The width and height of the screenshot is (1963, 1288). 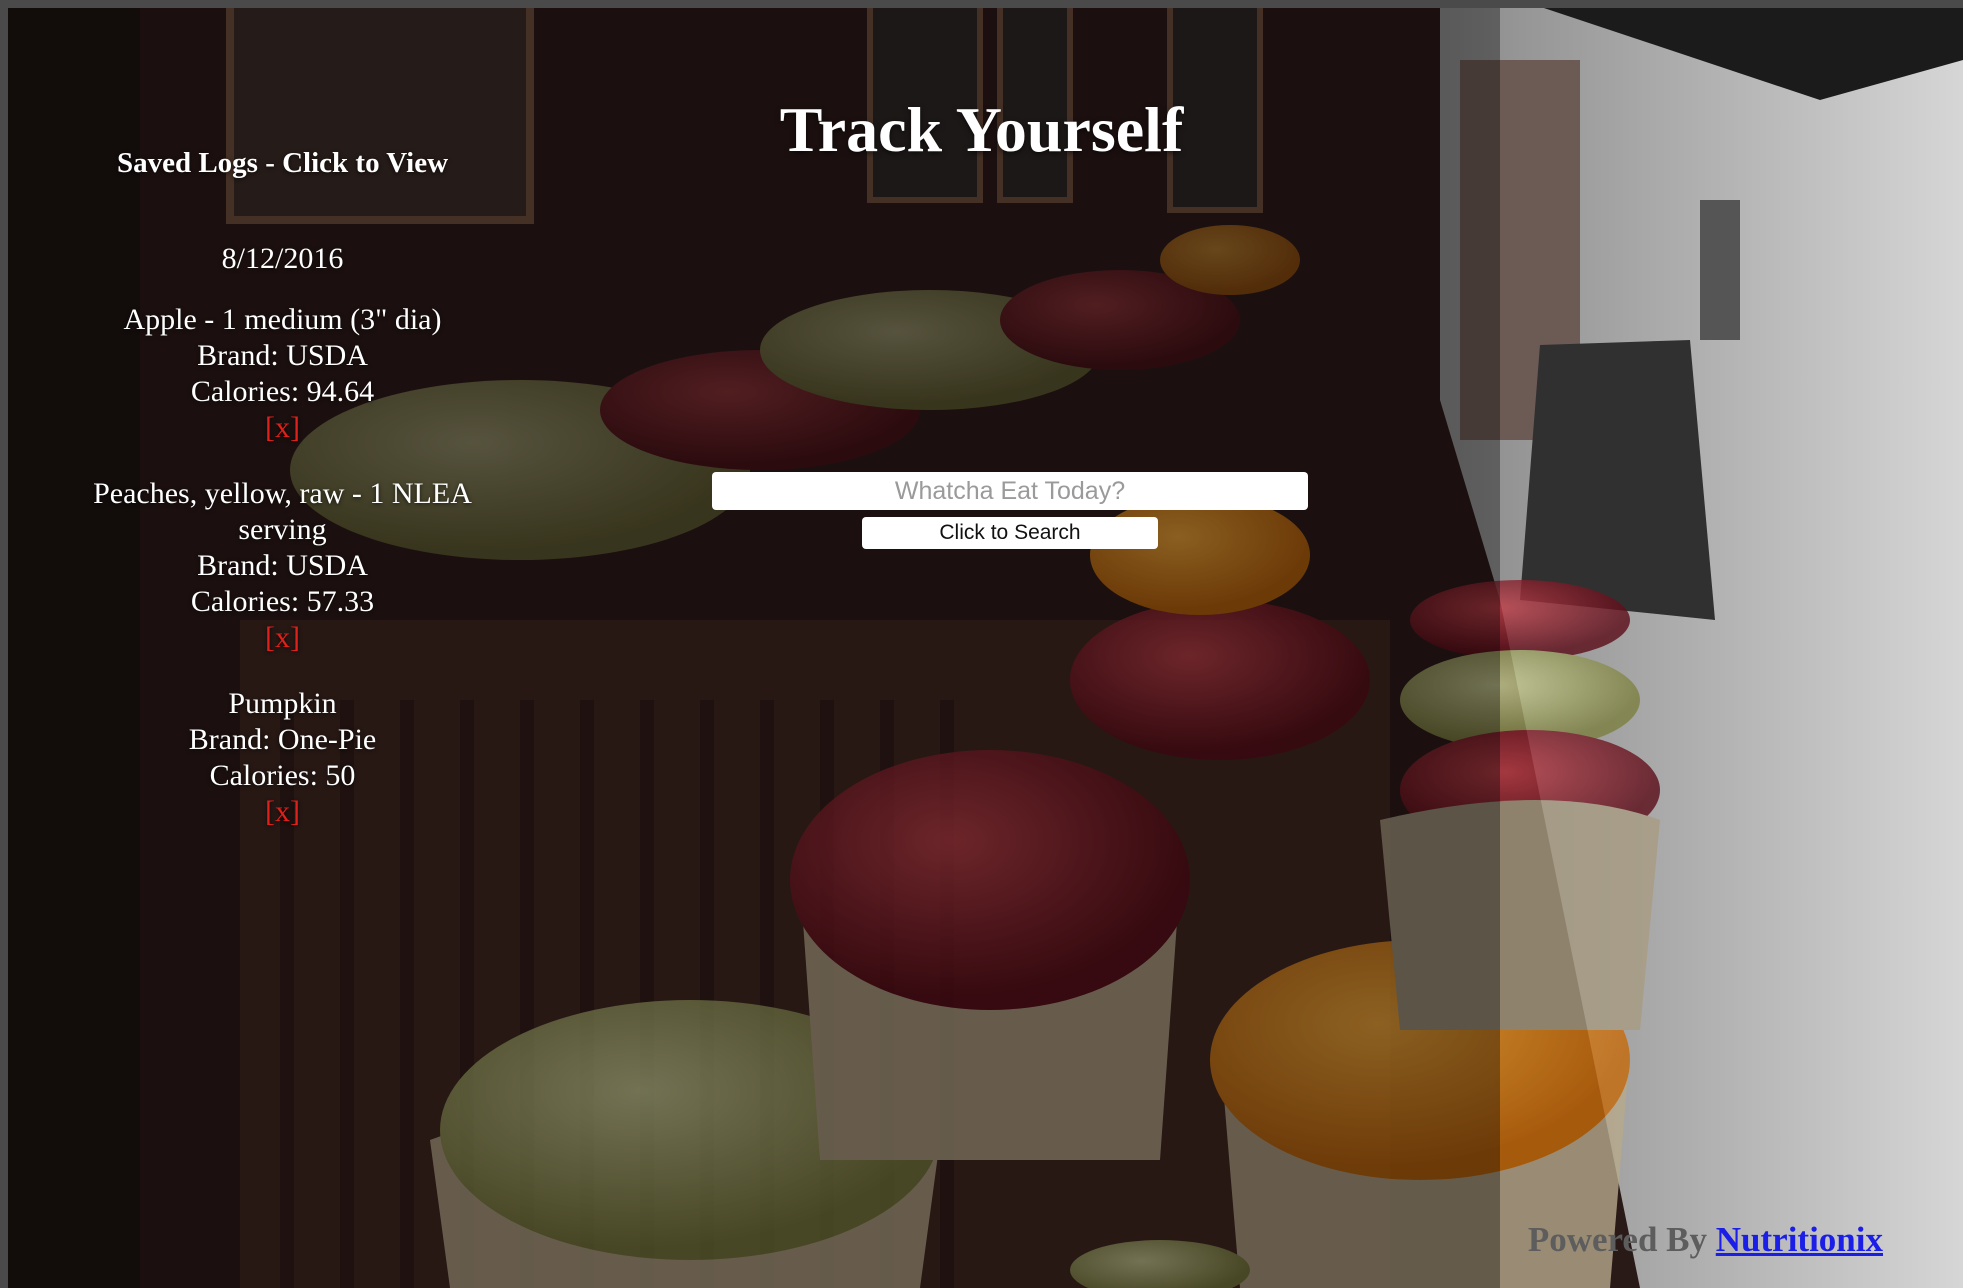 I want to click on log-entry-calories: Calories: 57.33, so click(x=282, y=601).